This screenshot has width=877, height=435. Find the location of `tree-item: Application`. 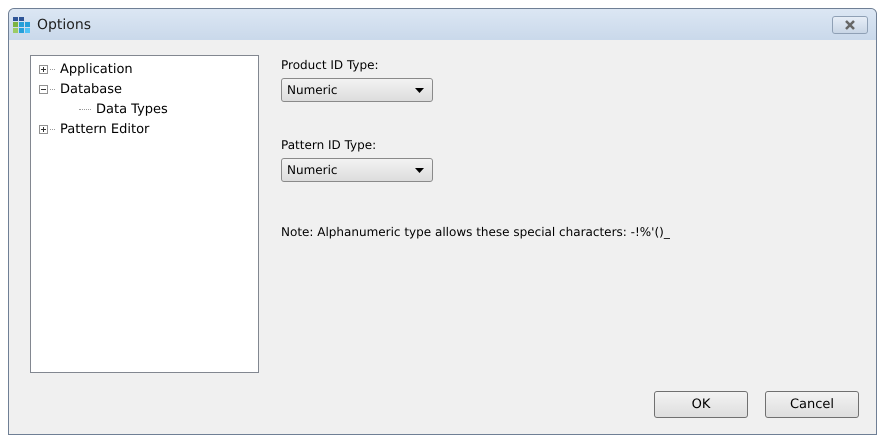

tree-item: Application is located at coordinates (96, 69).